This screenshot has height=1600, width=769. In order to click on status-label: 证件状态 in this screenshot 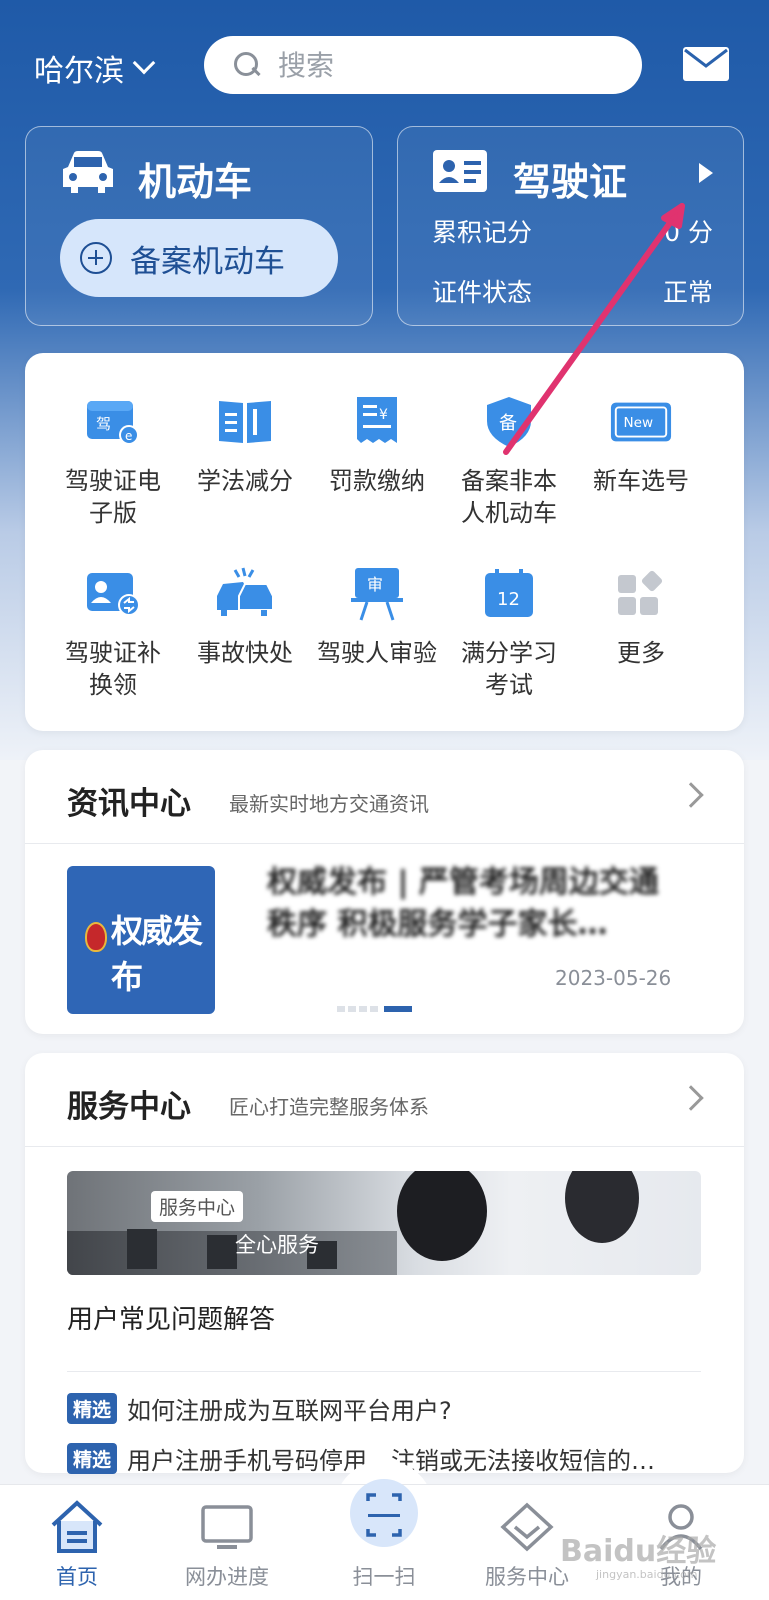, I will do `click(482, 292)`.